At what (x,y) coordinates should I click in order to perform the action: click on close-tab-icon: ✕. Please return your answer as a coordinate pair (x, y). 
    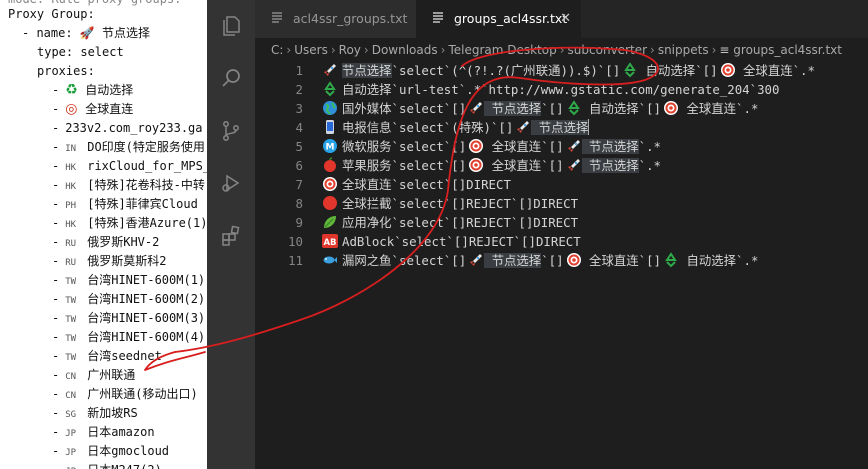
    Looking at the image, I should click on (565, 19).